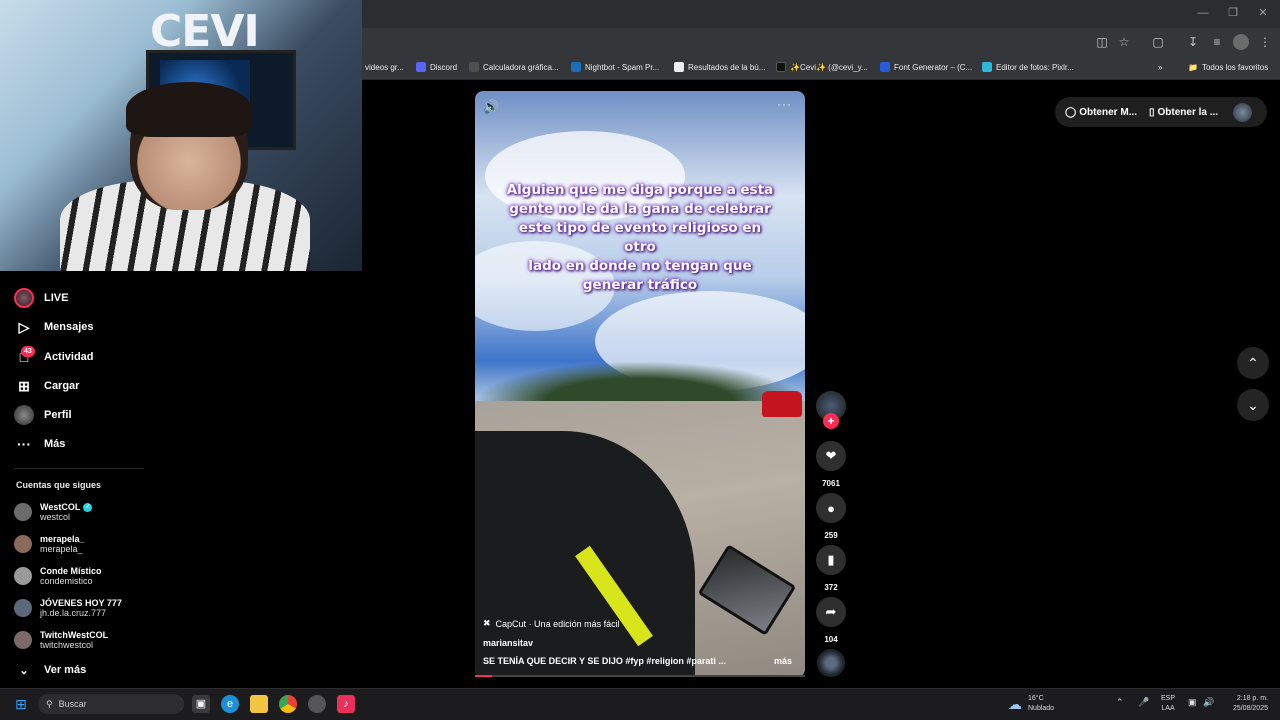 This screenshot has height=720, width=1280. I want to click on chevron-up-icon: ⌃, so click(1253, 363).